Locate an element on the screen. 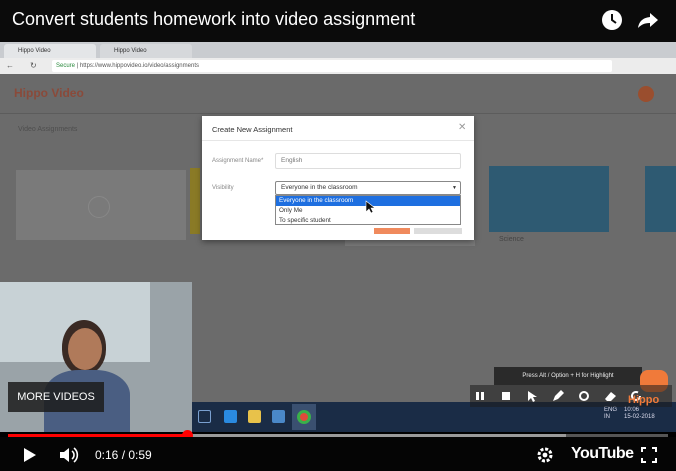  assignment-name-input: English is located at coordinates (368, 161).